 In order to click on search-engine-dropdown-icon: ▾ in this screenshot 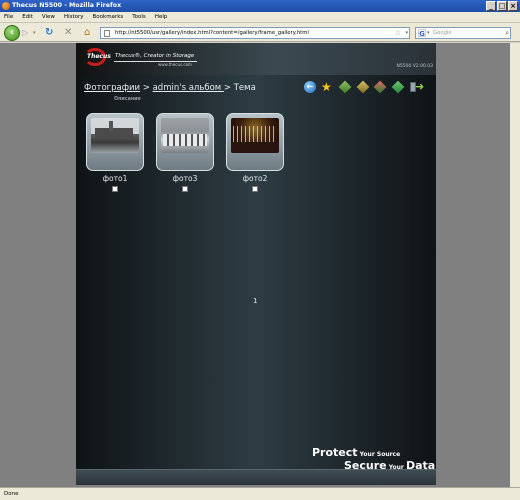, I will do `click(428, 33)`.